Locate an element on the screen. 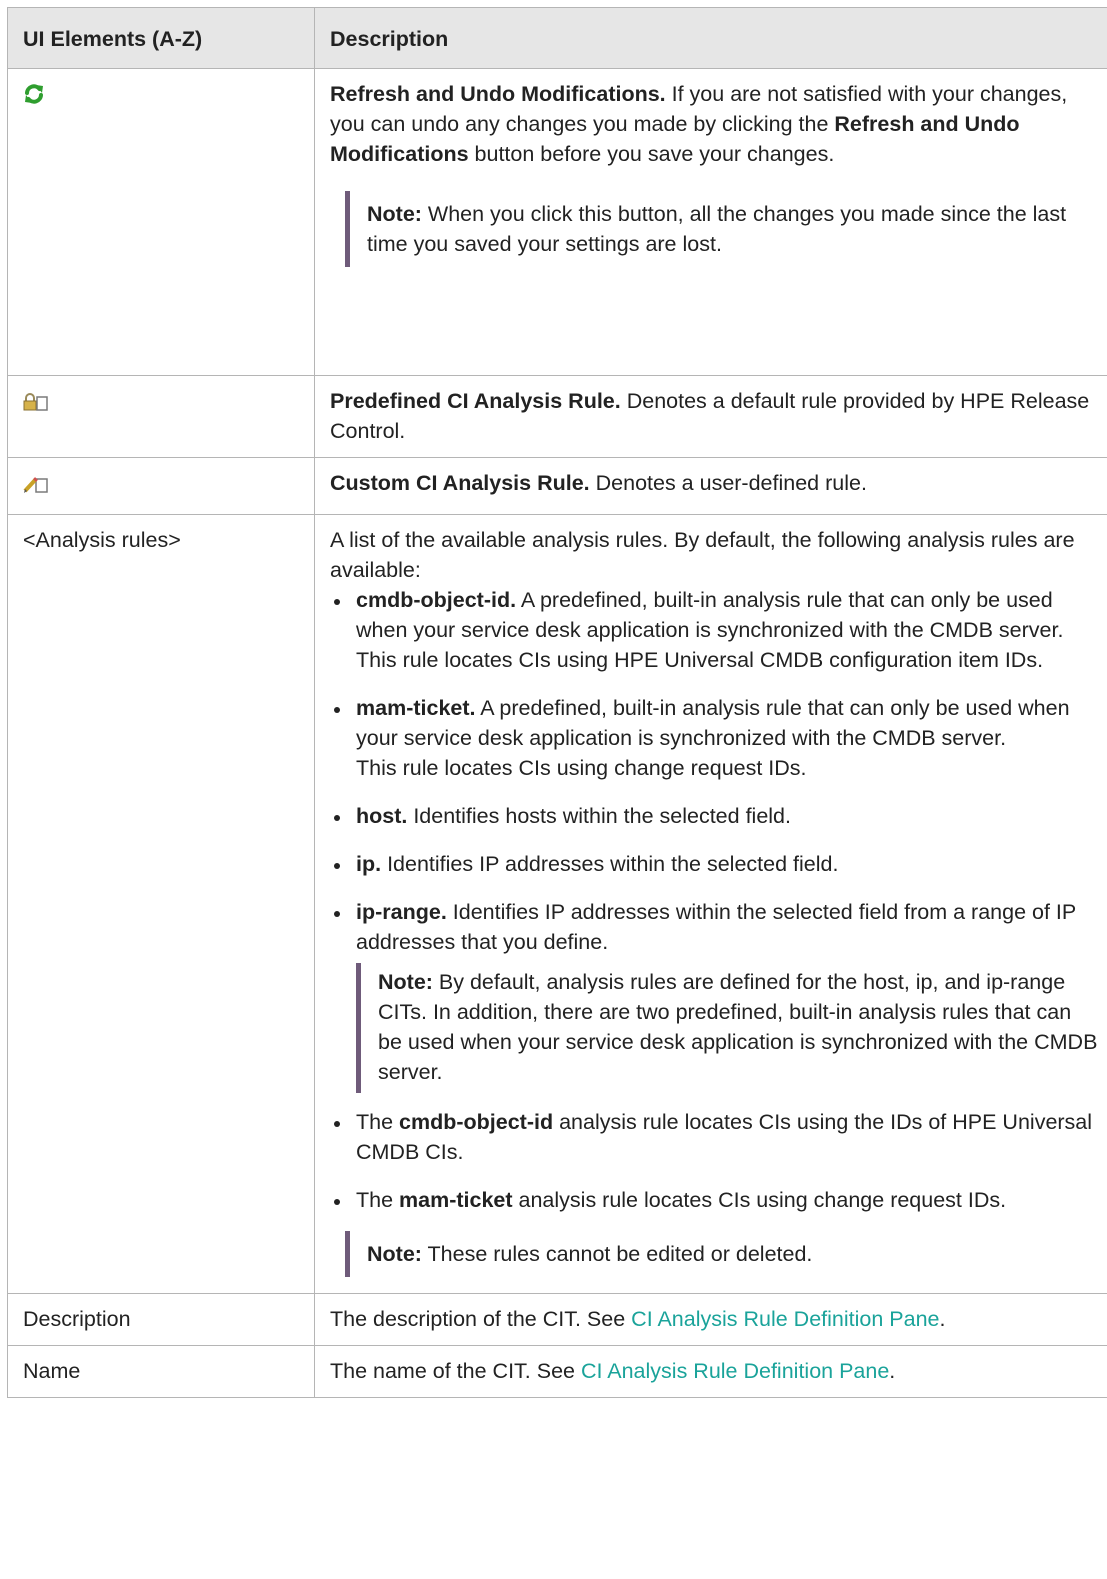 The width and height of the screenshot is (1107, 1579). element-cell: Name is located at coordinates (161, 1371).